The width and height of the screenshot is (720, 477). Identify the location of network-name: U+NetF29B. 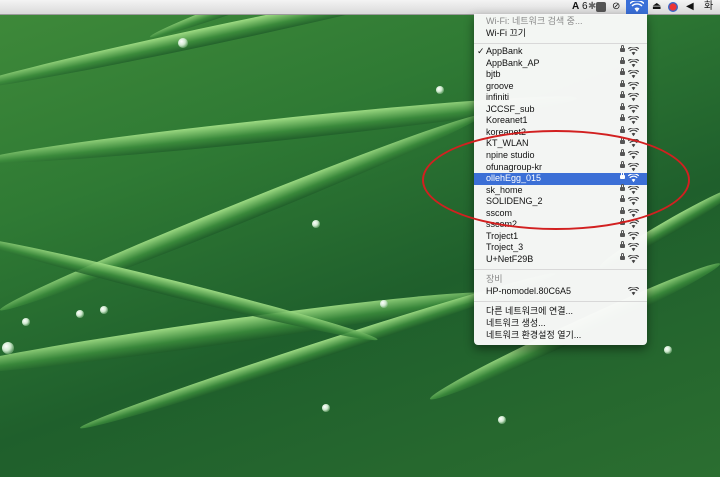
(510, 258).